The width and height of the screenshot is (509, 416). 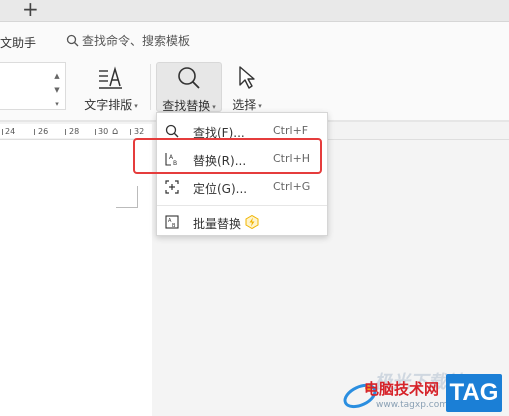 What do you see at coordinates (172, 222) in the screenshot?
I see `batch-replace-icon: A B` at bounding box center [172, 222].